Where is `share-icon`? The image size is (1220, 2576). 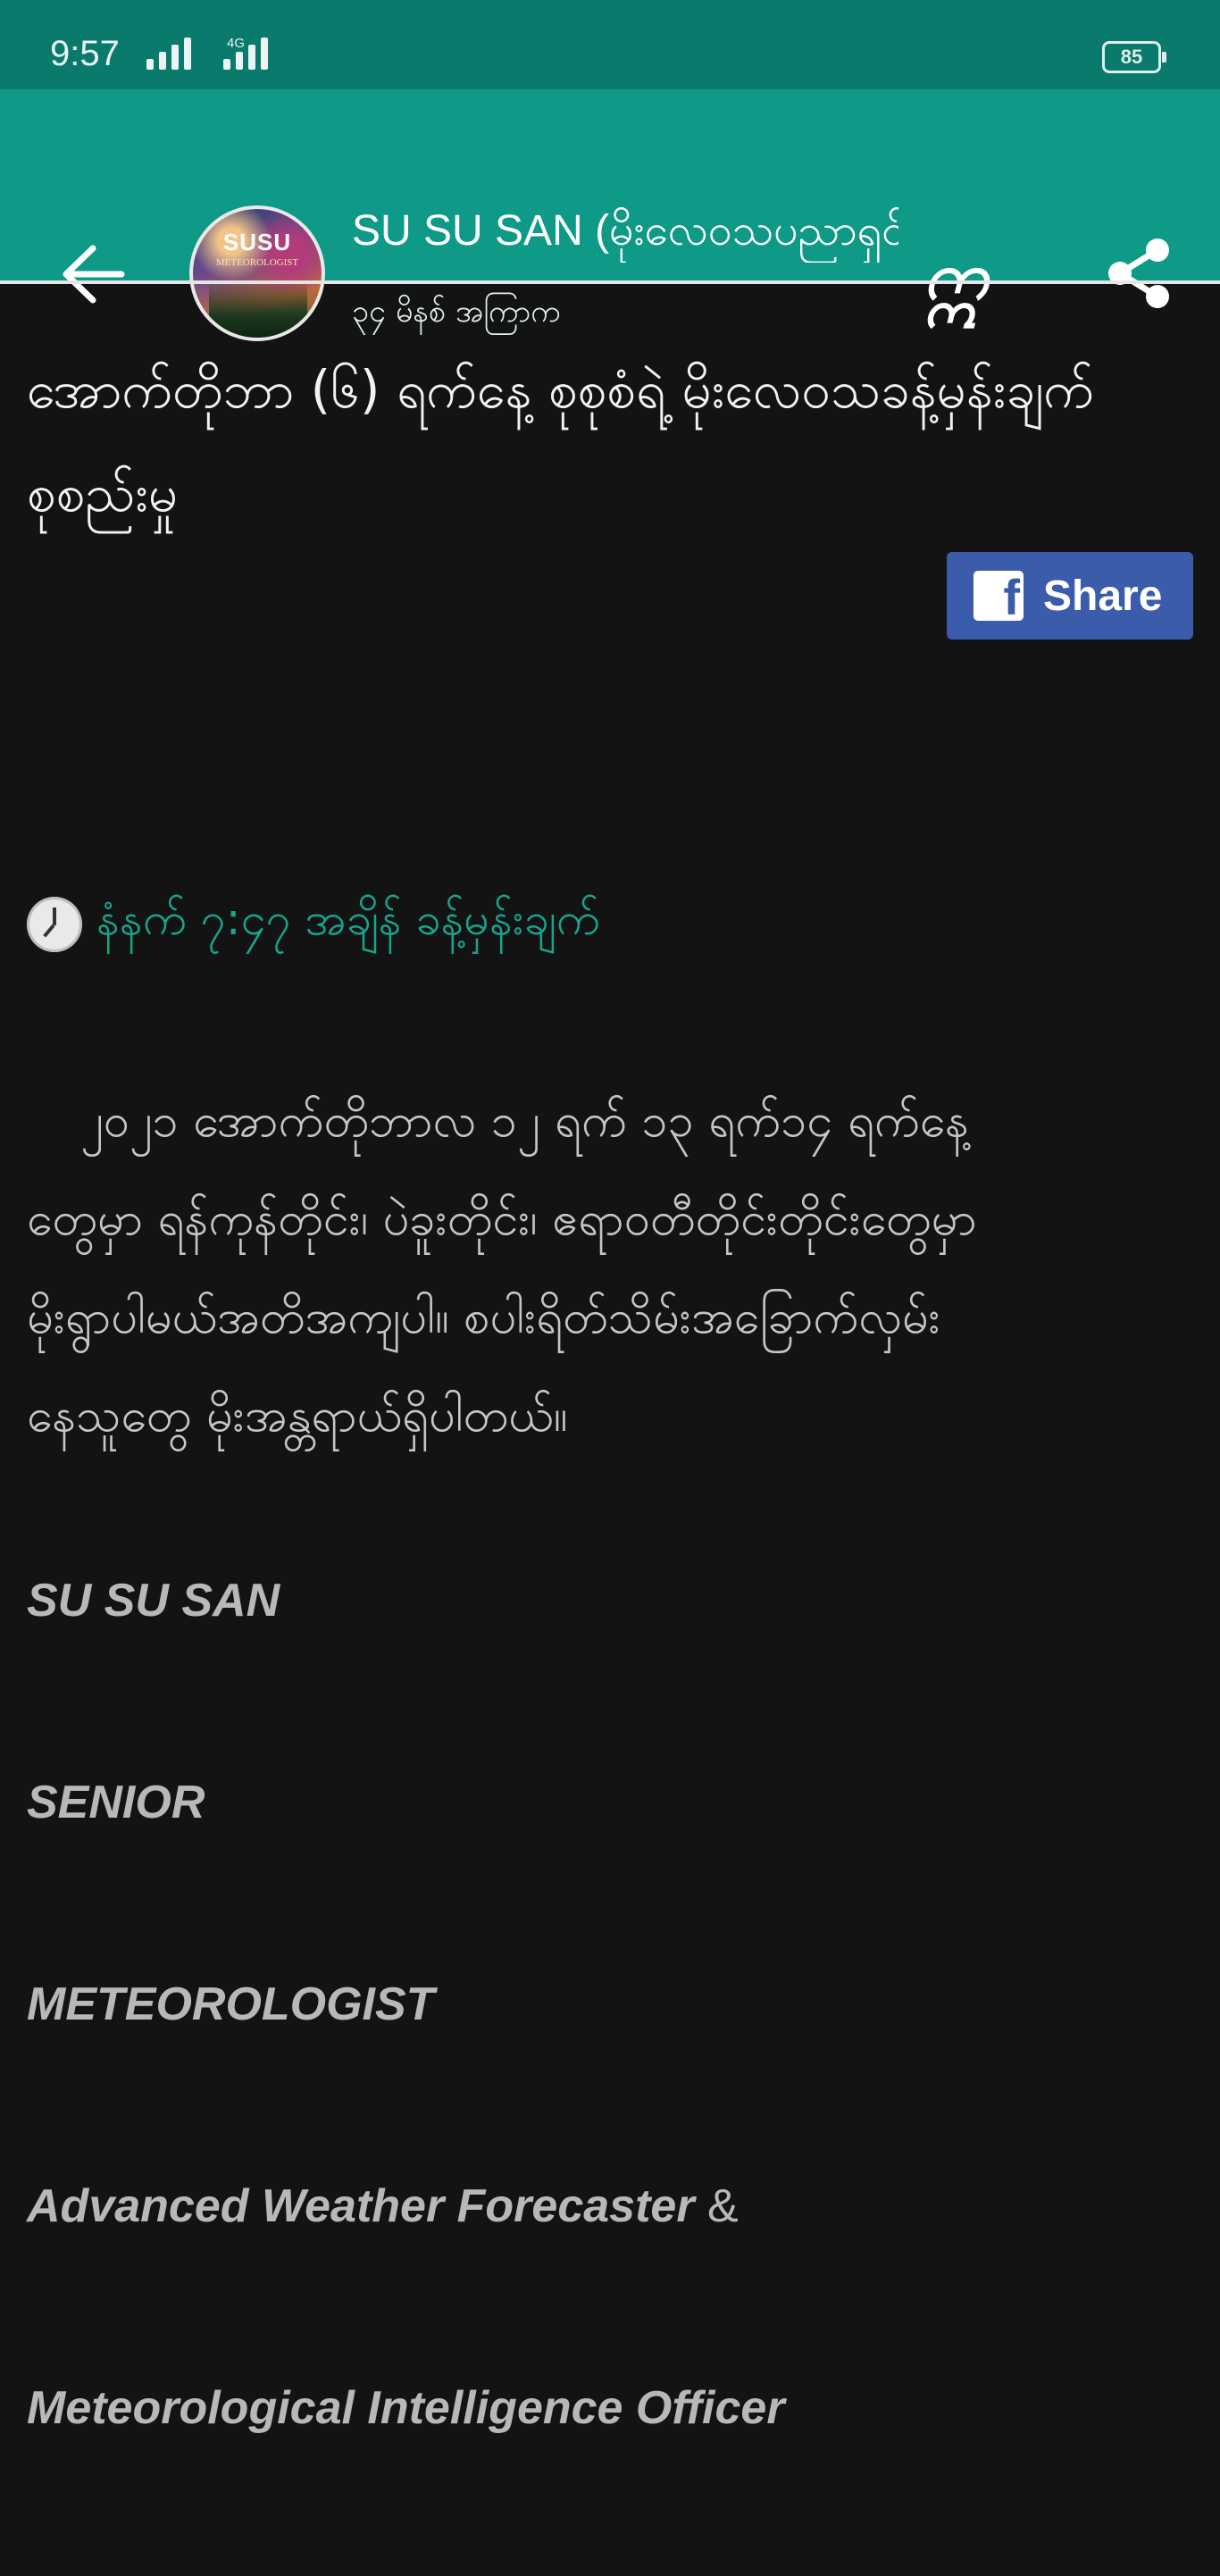
share-icon is located at coordinates (1139, 273).